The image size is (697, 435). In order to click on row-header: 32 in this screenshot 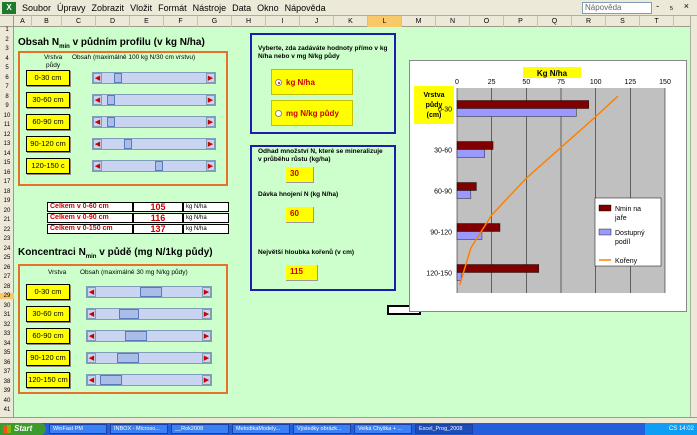, I will do `click(7, 325)`.